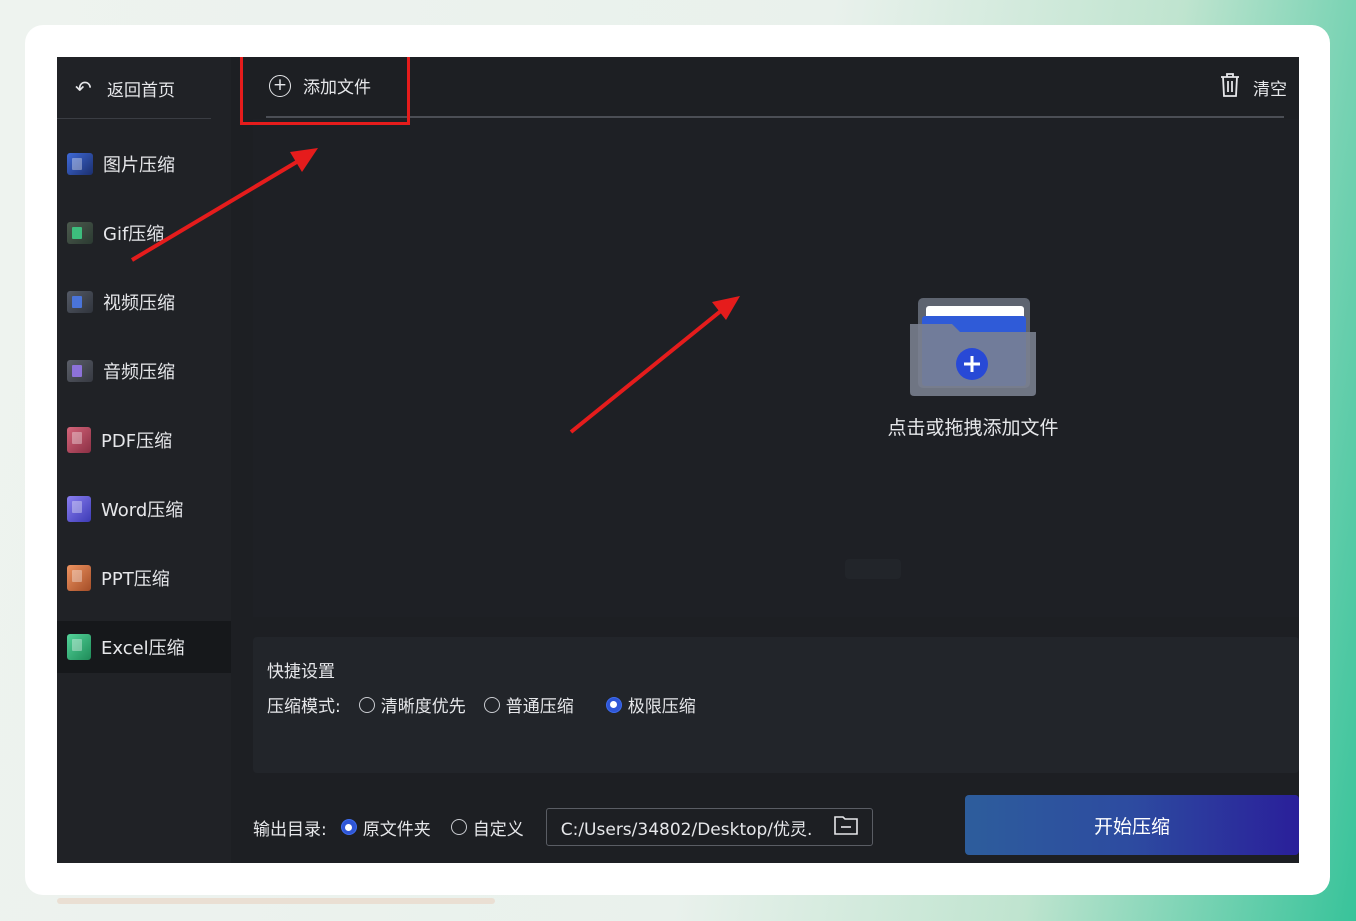 The image size is (1356, 921). I want to click on mode-radio-normal: 普通压缩, so click(528, 704).